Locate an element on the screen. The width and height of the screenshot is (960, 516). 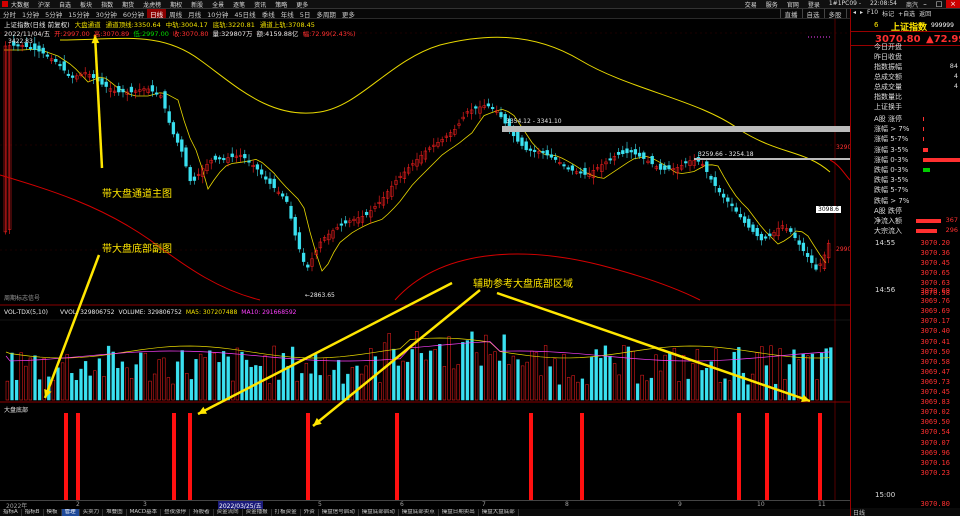
side-footer-label: 日线 is located at coordinates (859, 512).